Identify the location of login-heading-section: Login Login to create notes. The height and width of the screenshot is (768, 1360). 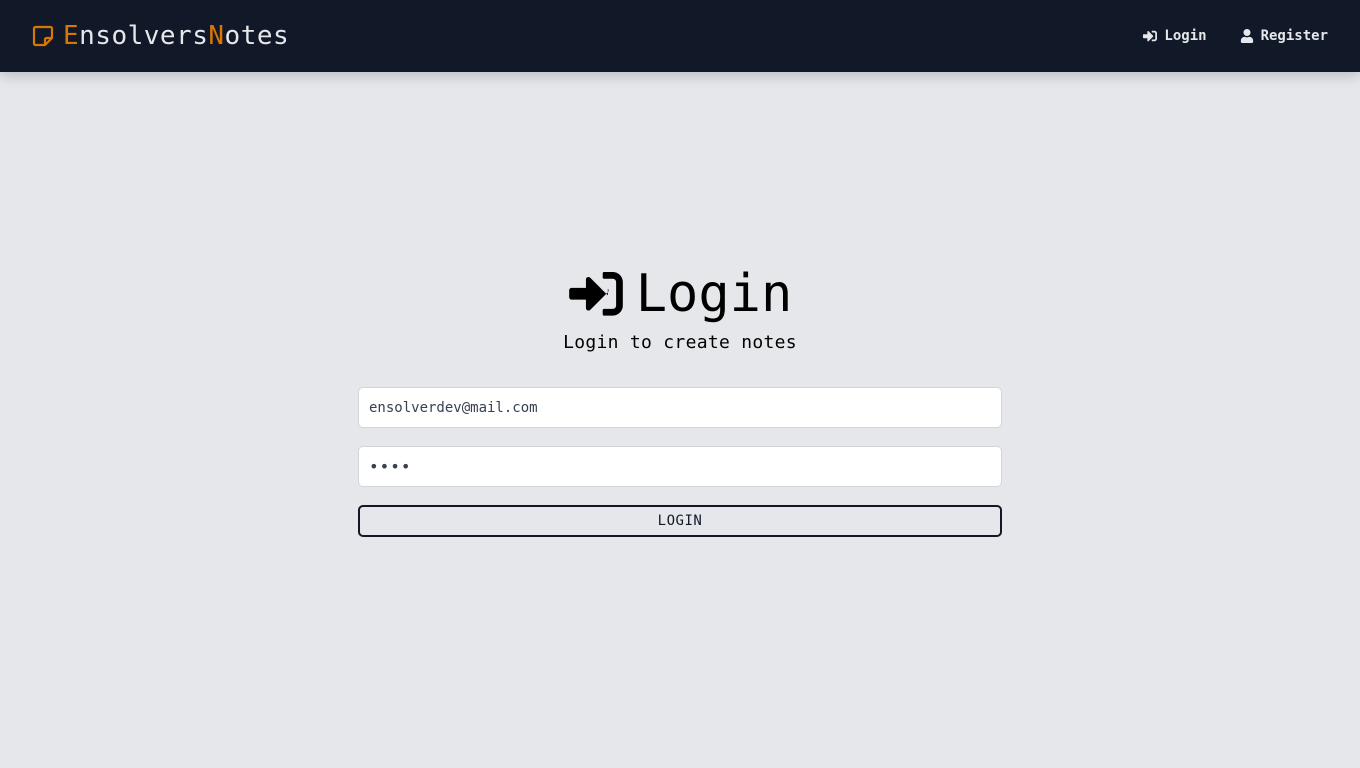
(680, 308).